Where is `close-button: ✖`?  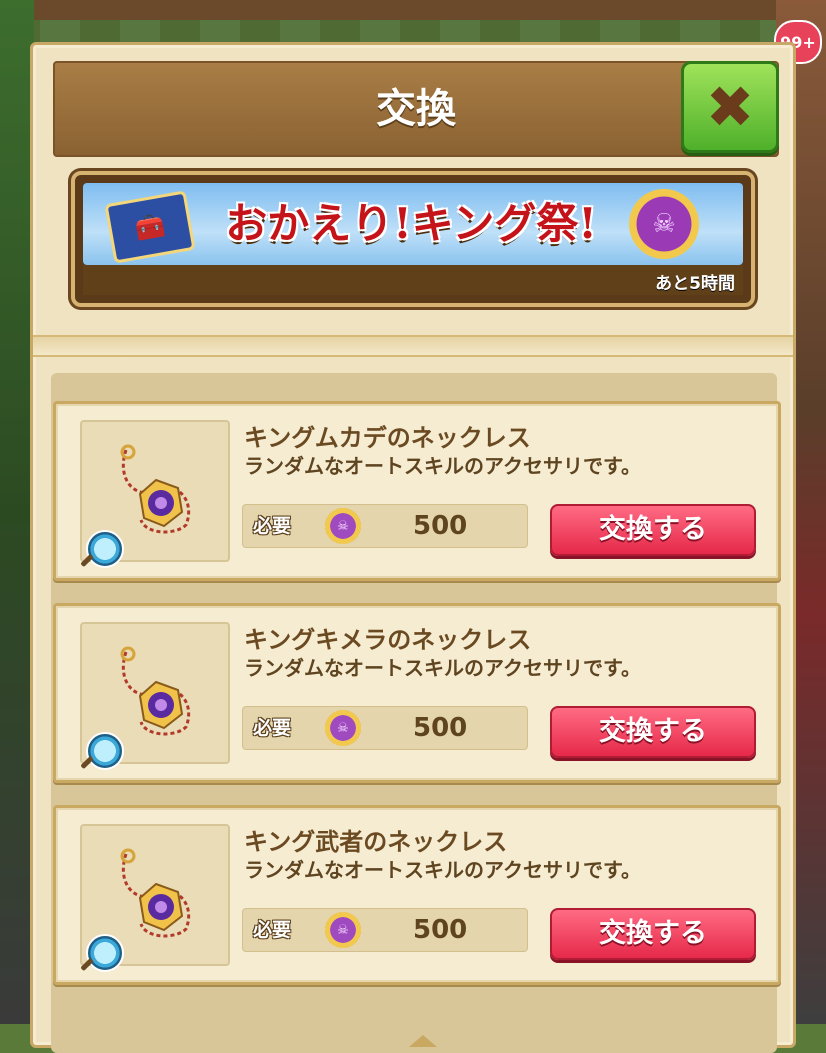
close-button: ✖ is located at coordinates (730, 107).